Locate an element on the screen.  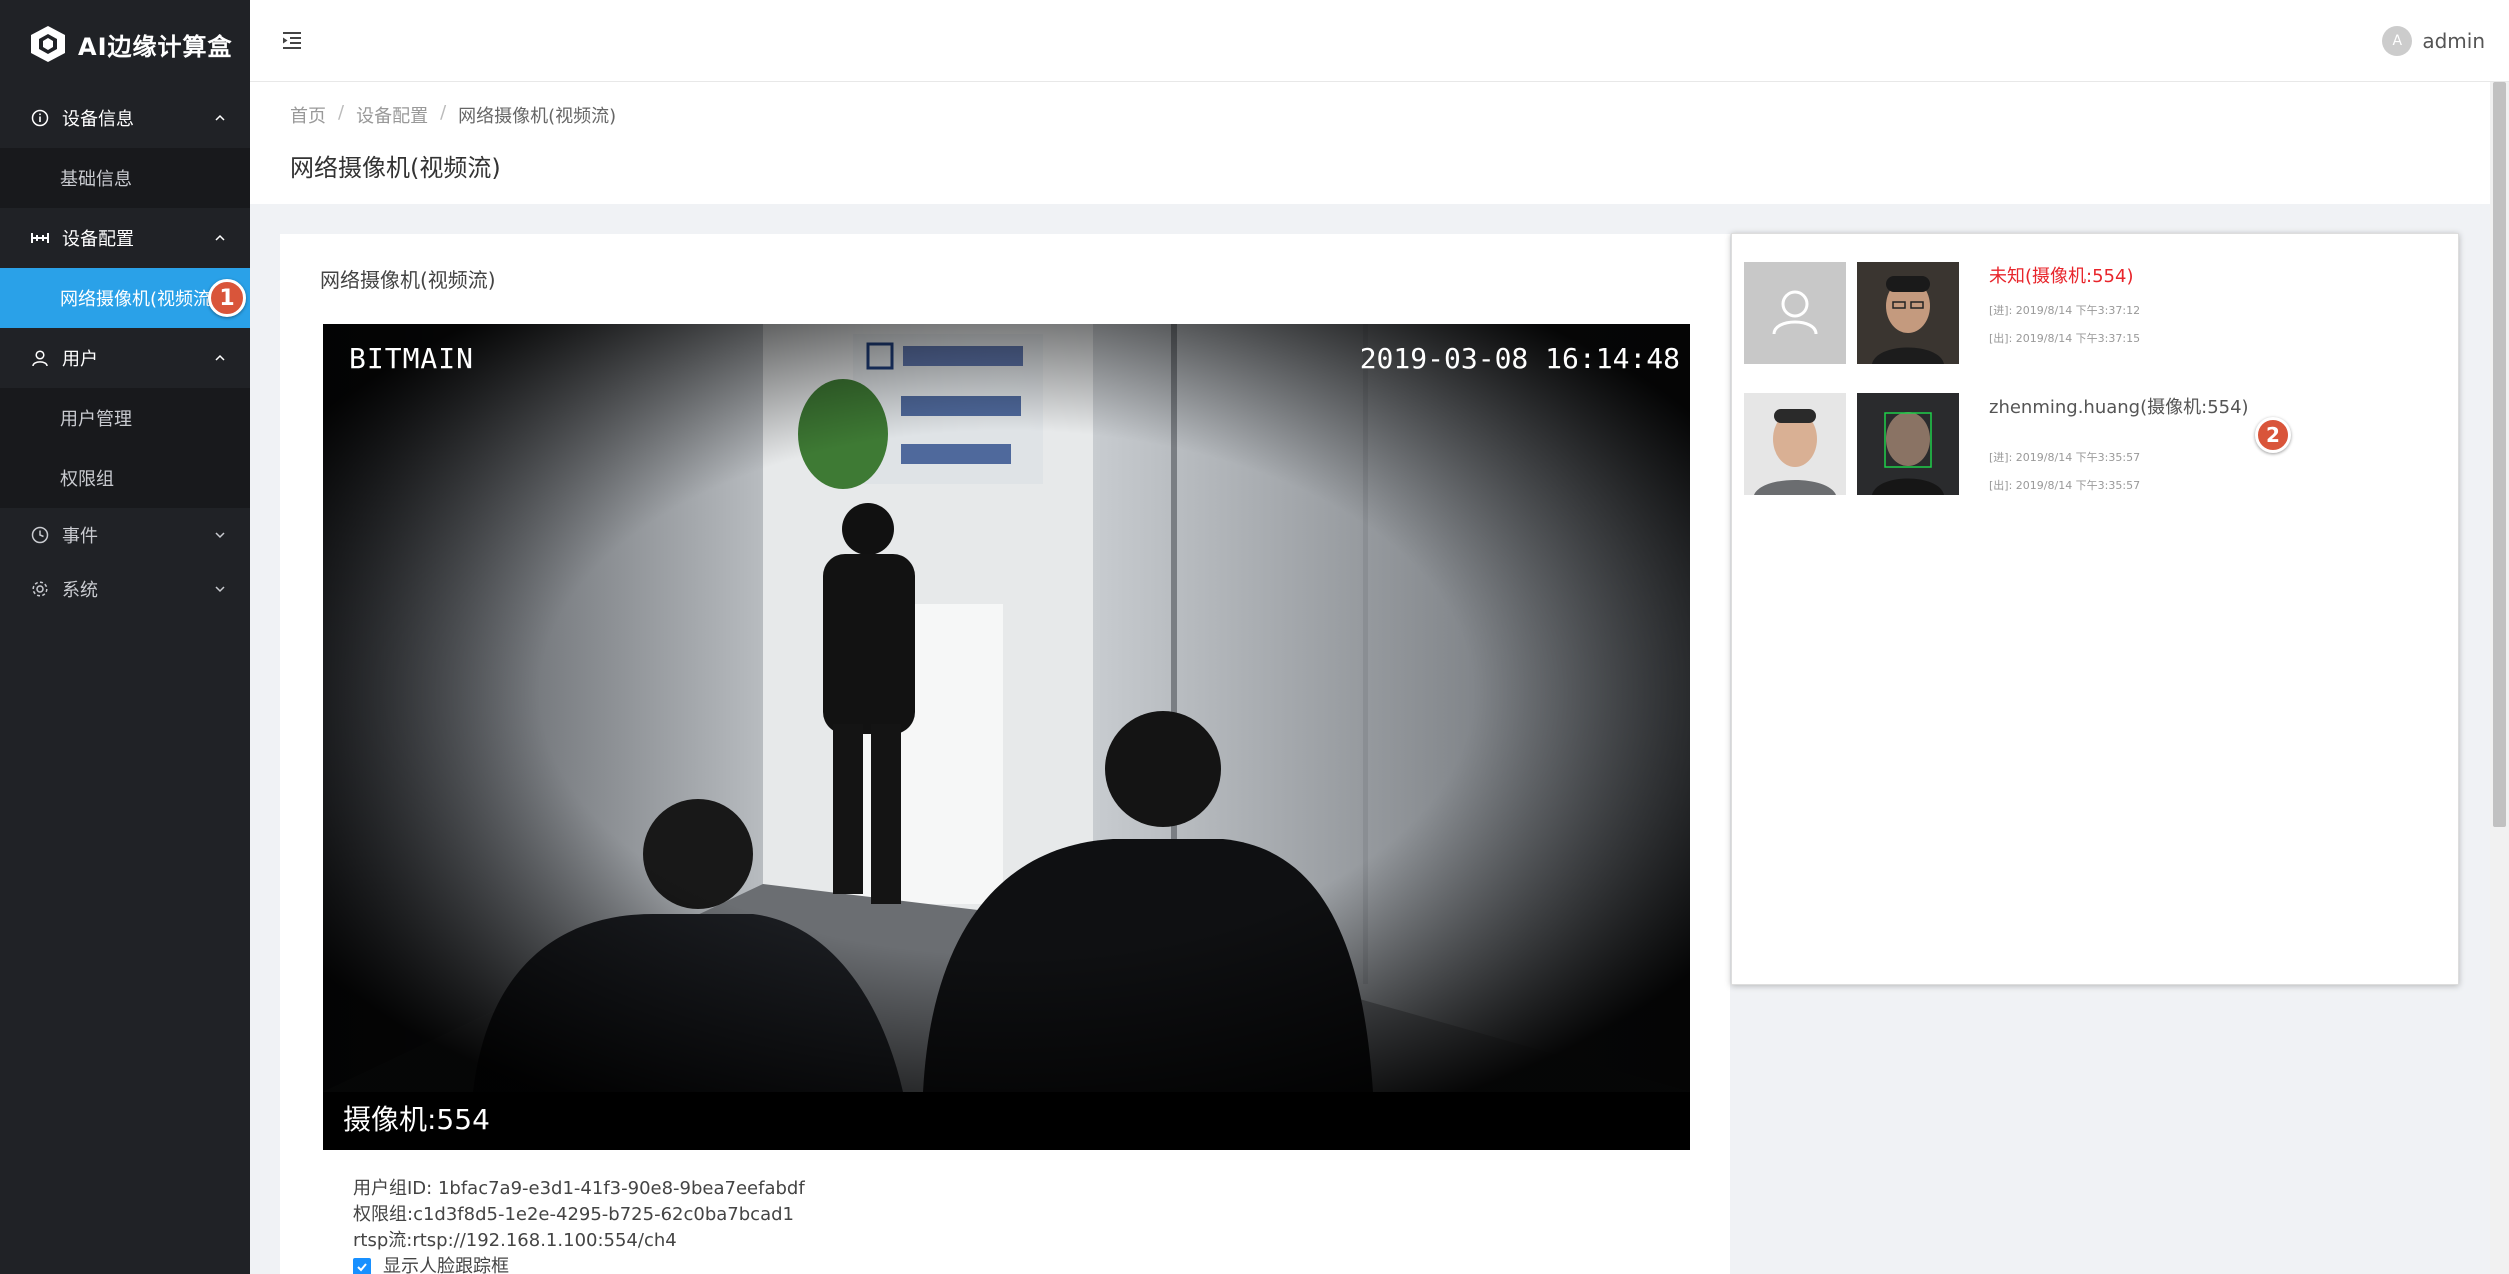
user-placeholder-icon is located at coordinates (1795, 312).